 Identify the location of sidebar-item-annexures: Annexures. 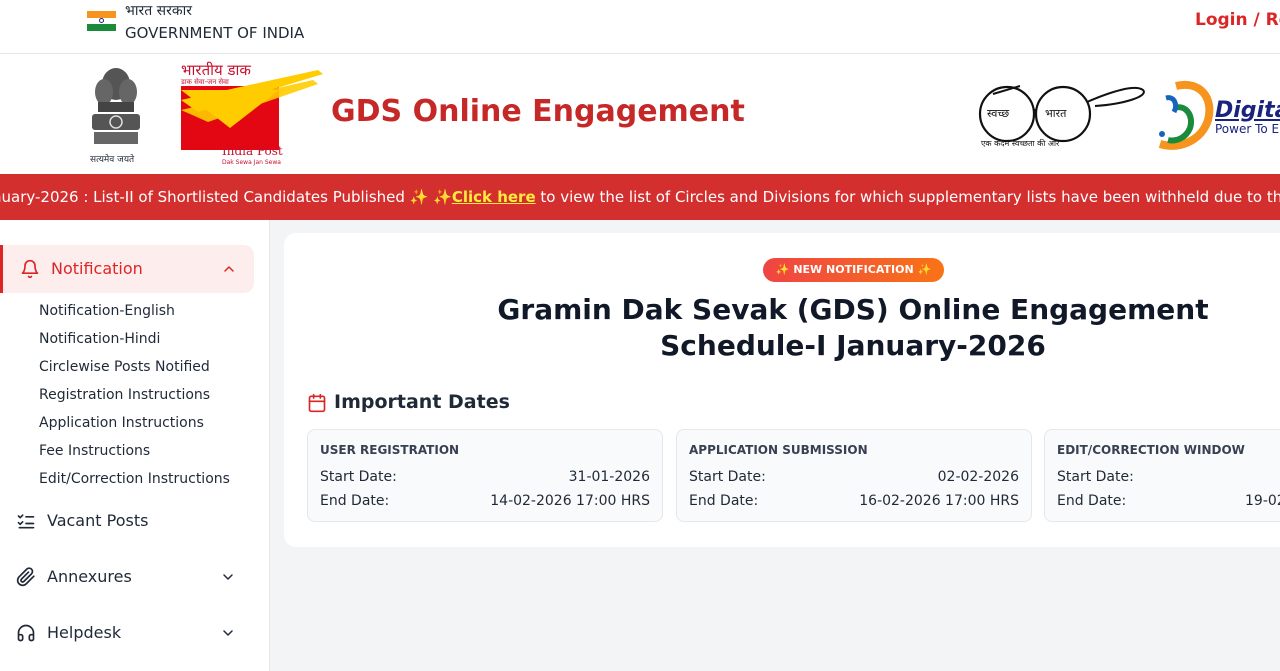
(127, 577).